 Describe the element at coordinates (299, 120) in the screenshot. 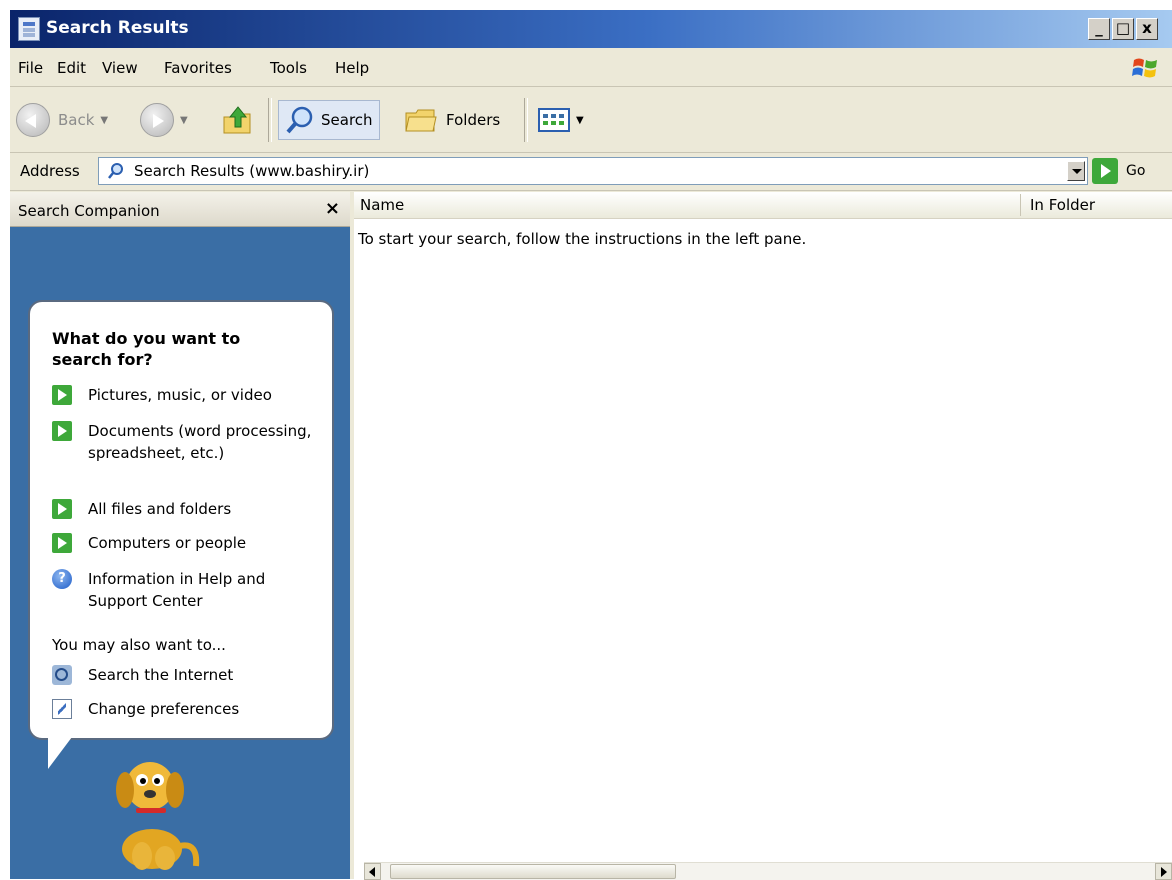

I see `search-magnifier-icon` at that location.